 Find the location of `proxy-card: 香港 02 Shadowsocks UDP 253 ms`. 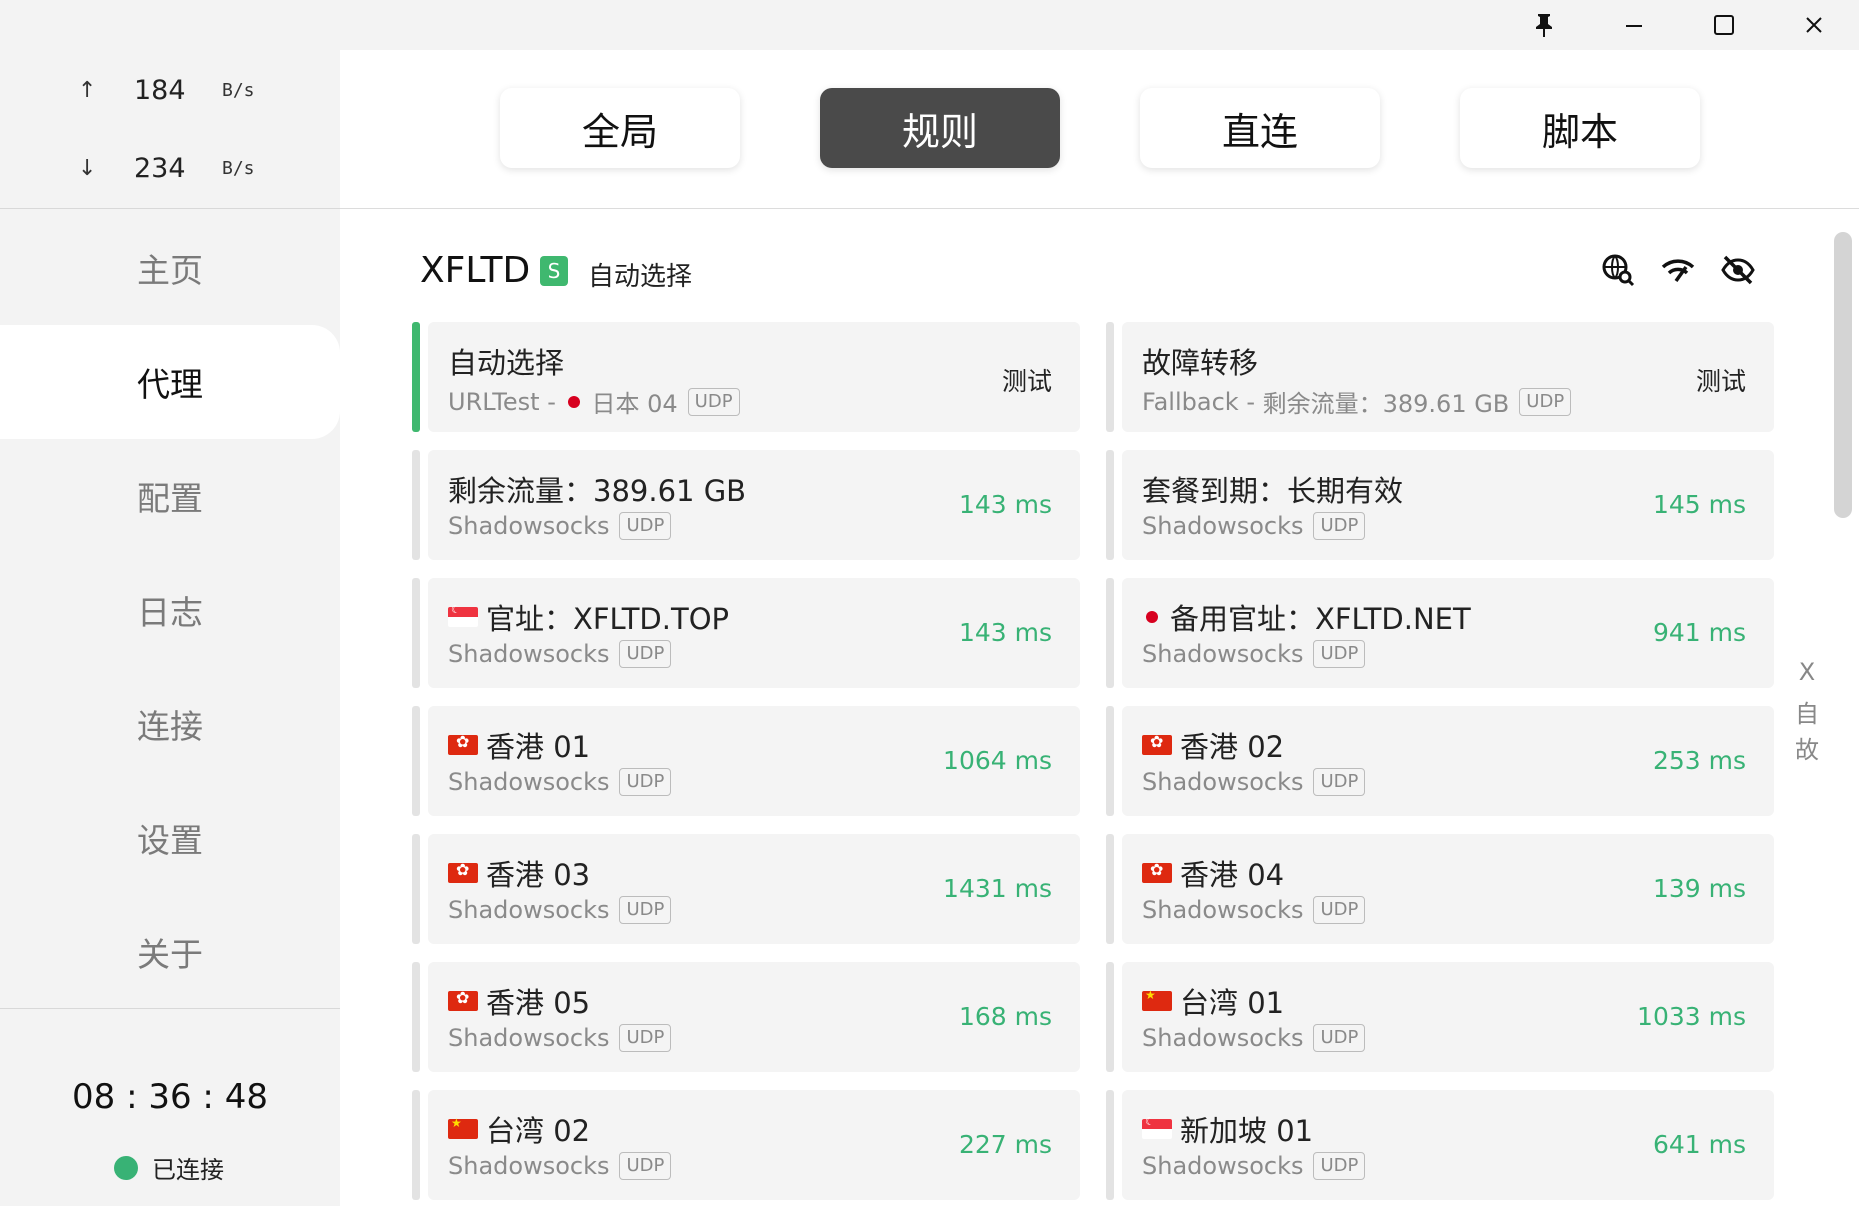

proxy-card: 香港 02 Shadowsocks UDP 253 ms is located at coordinates (1448, 761).